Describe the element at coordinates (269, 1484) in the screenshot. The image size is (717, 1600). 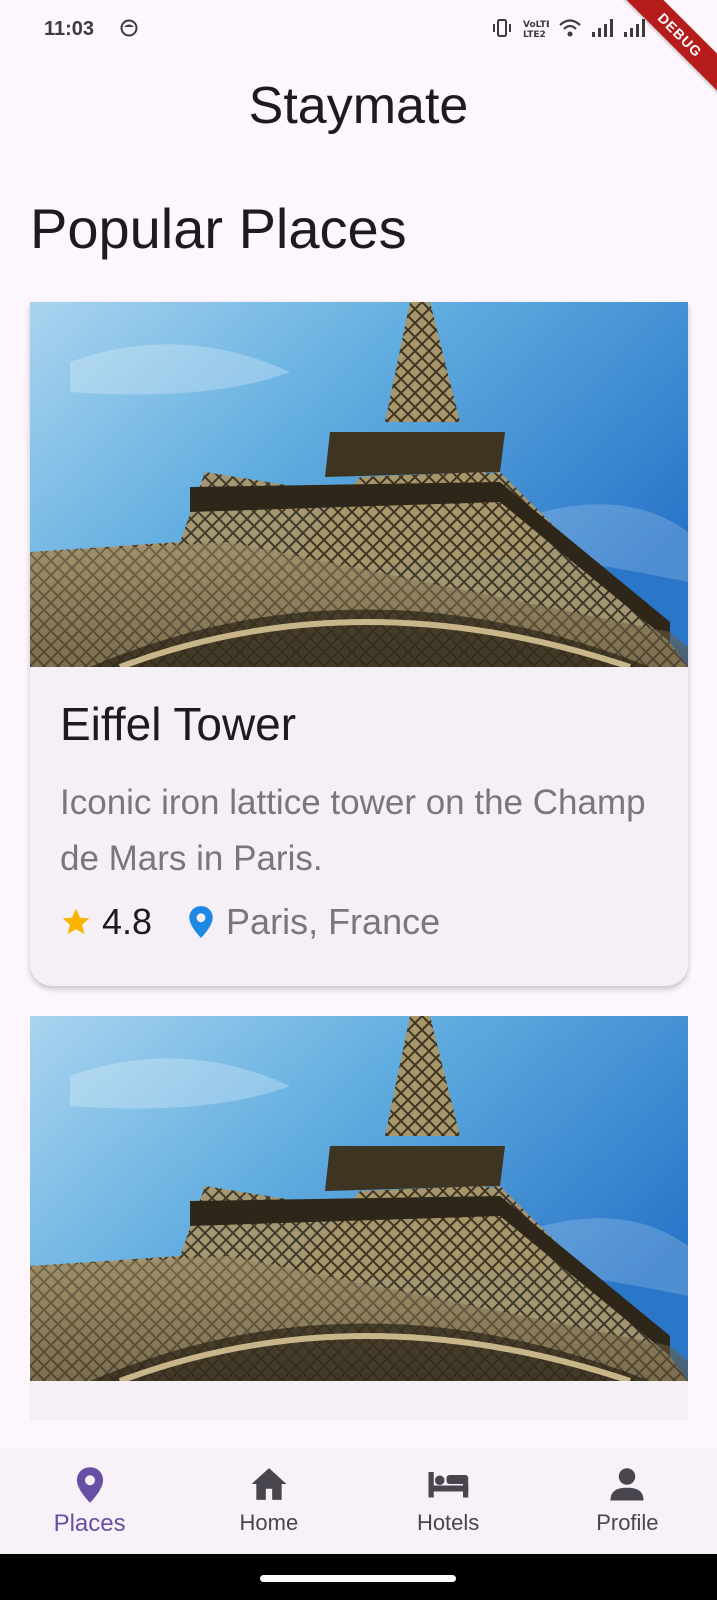
I see `home-icon` at that location.